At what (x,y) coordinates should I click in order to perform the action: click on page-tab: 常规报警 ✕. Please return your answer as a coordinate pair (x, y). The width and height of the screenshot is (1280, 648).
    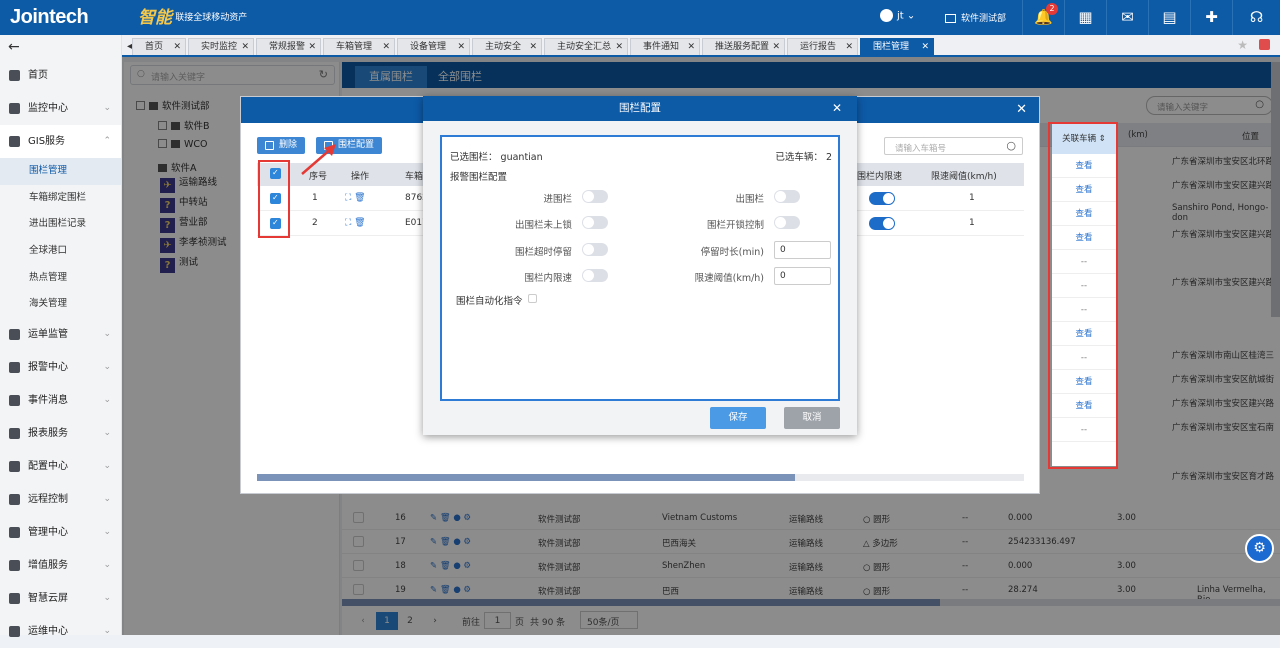
    Looking at the image, I should click on (288, 46).